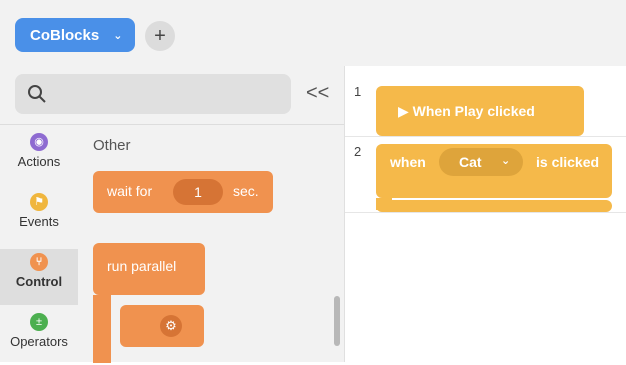 This screenshot has width=626, height=365. What do you see at coordinates (39, 341) in the screenshot?
I see `category-label: Operators` at bounding box center [39, 341].